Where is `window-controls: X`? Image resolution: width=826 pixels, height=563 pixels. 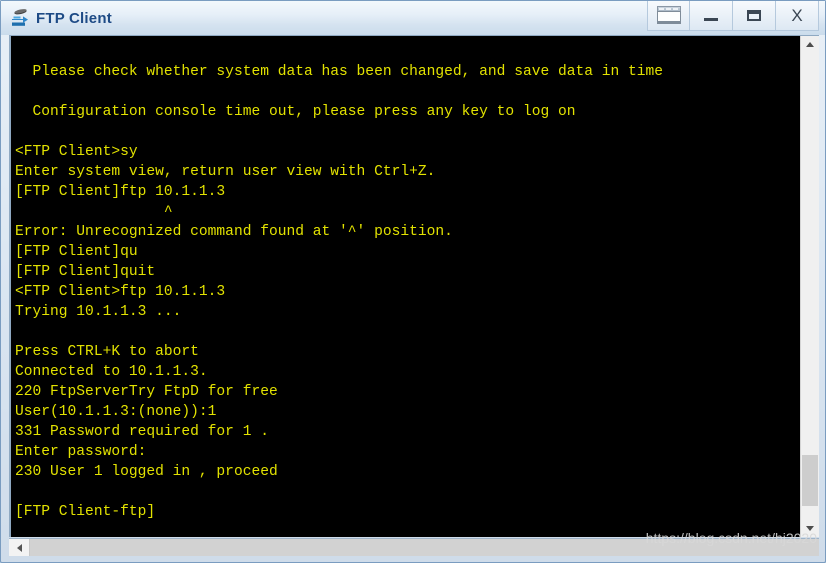
window-controls: X is located at coordinates (733, 16).